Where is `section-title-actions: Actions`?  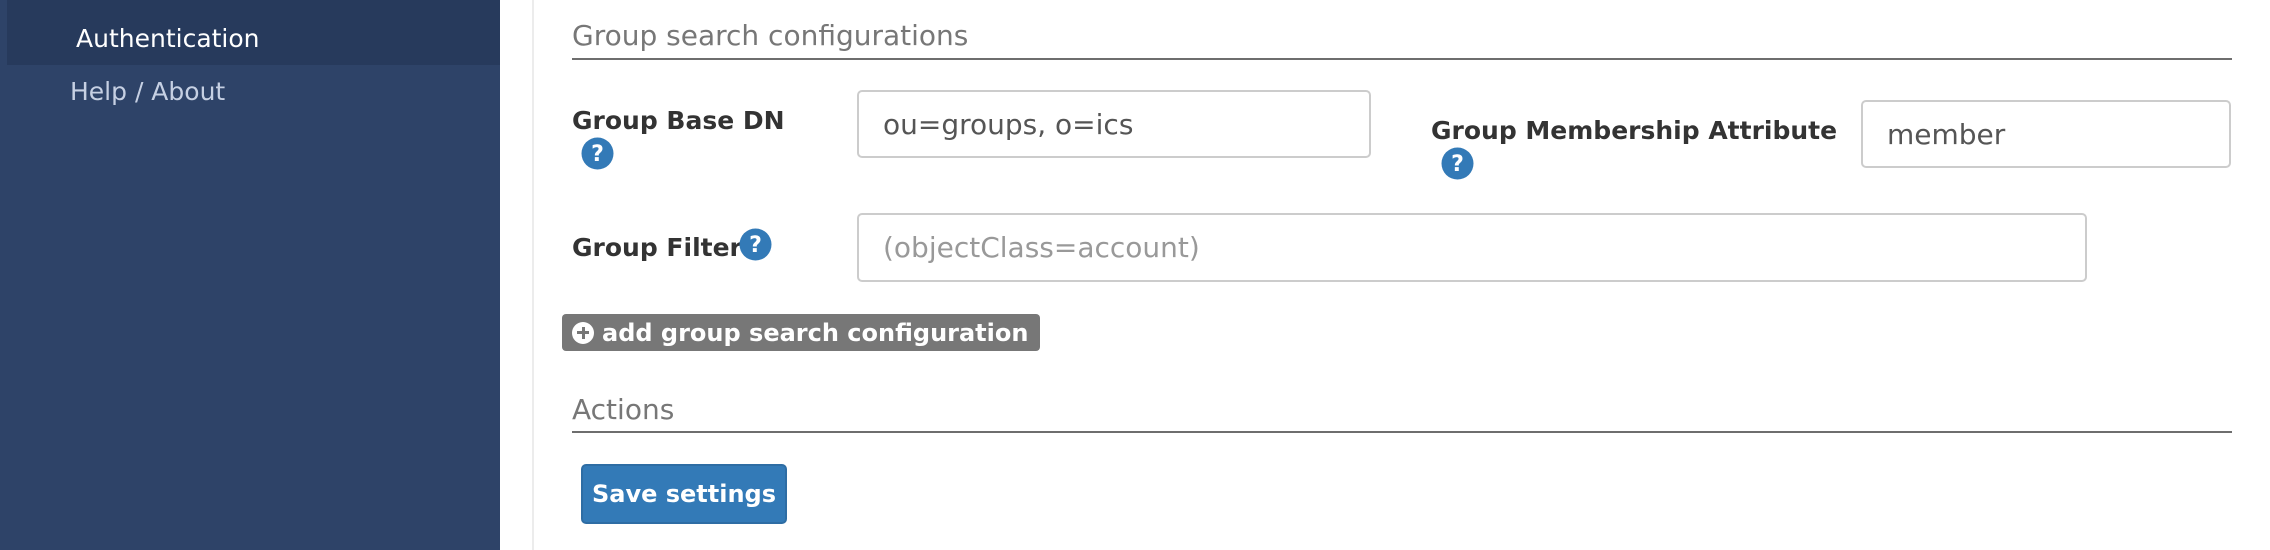 section-title-actions: Actions is located at coordinates (623, 409).